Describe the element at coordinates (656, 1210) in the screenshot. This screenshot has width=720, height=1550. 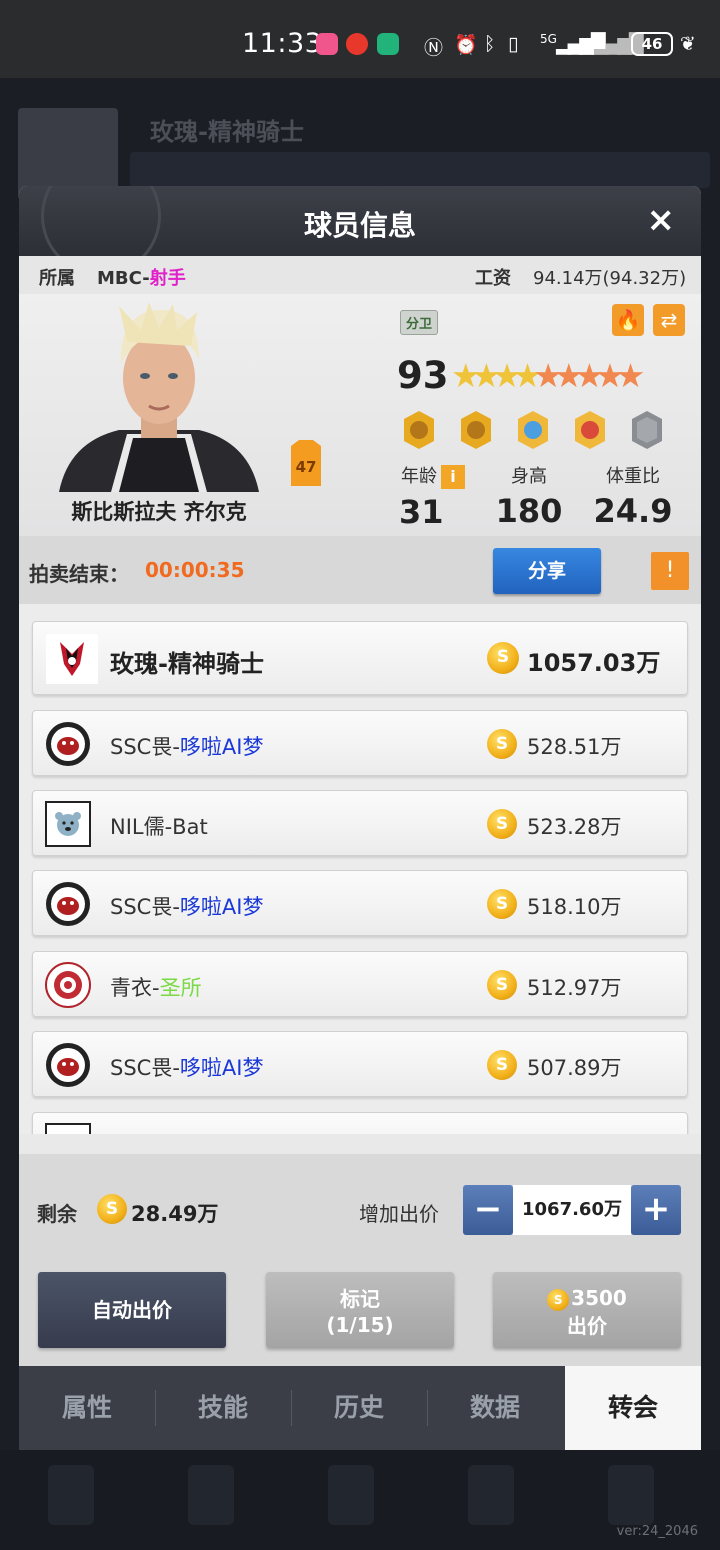
I see `increase-bid-button: +` at that location.